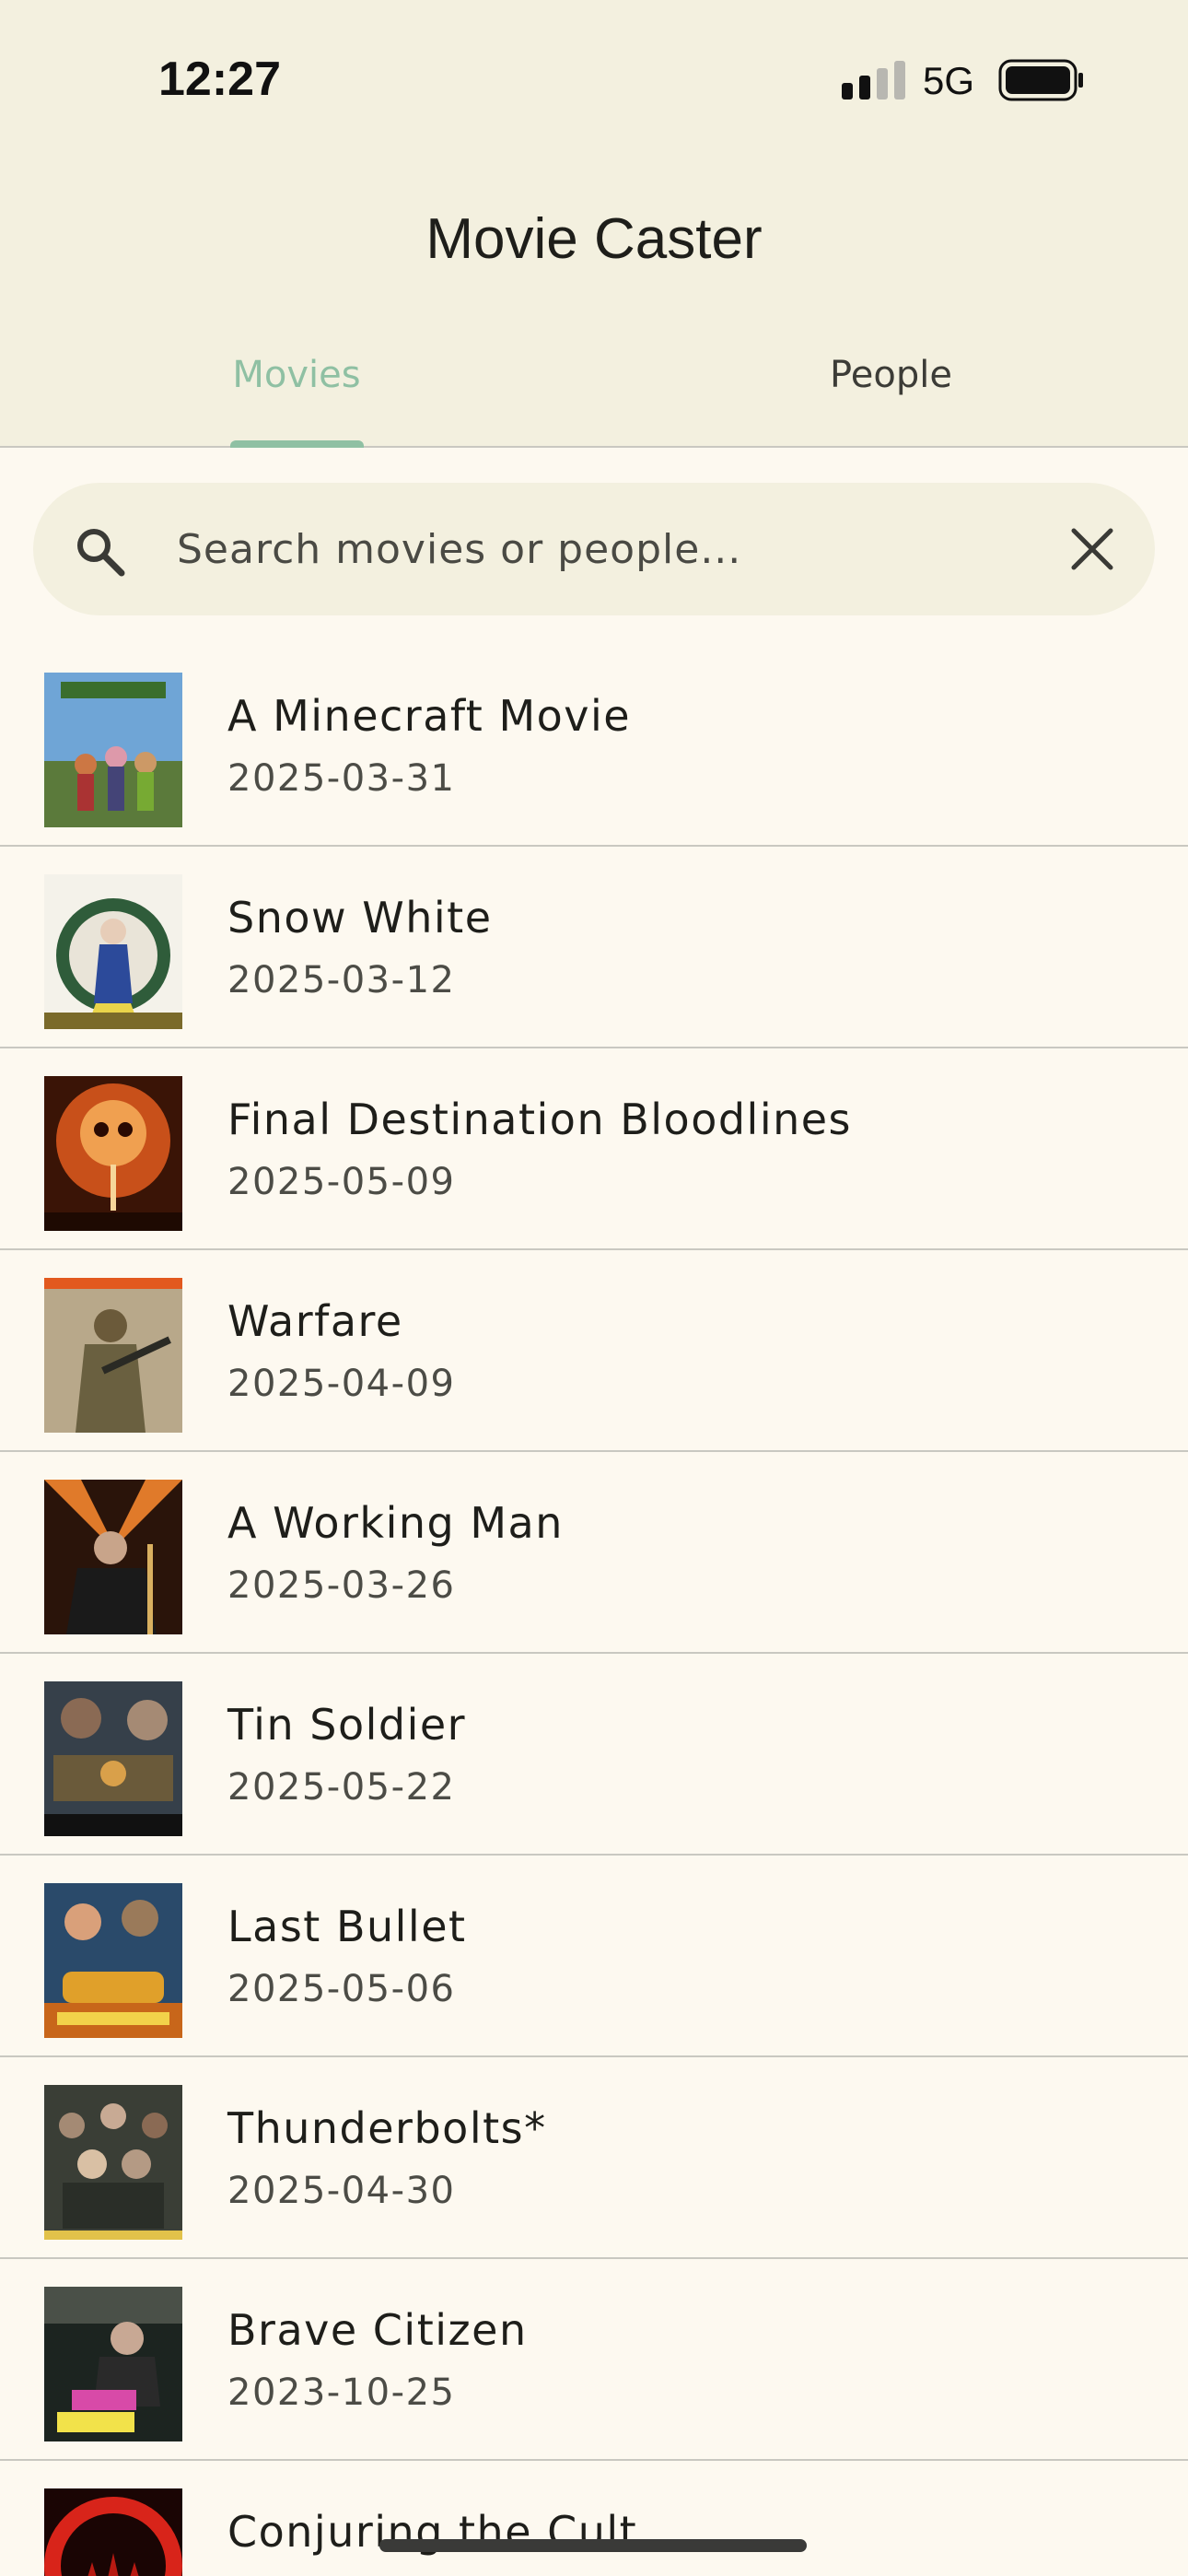 The height and width of the screenshot is (2576, 1188). I want to click on release-date: 2025-03-26, so click(341, 1585).